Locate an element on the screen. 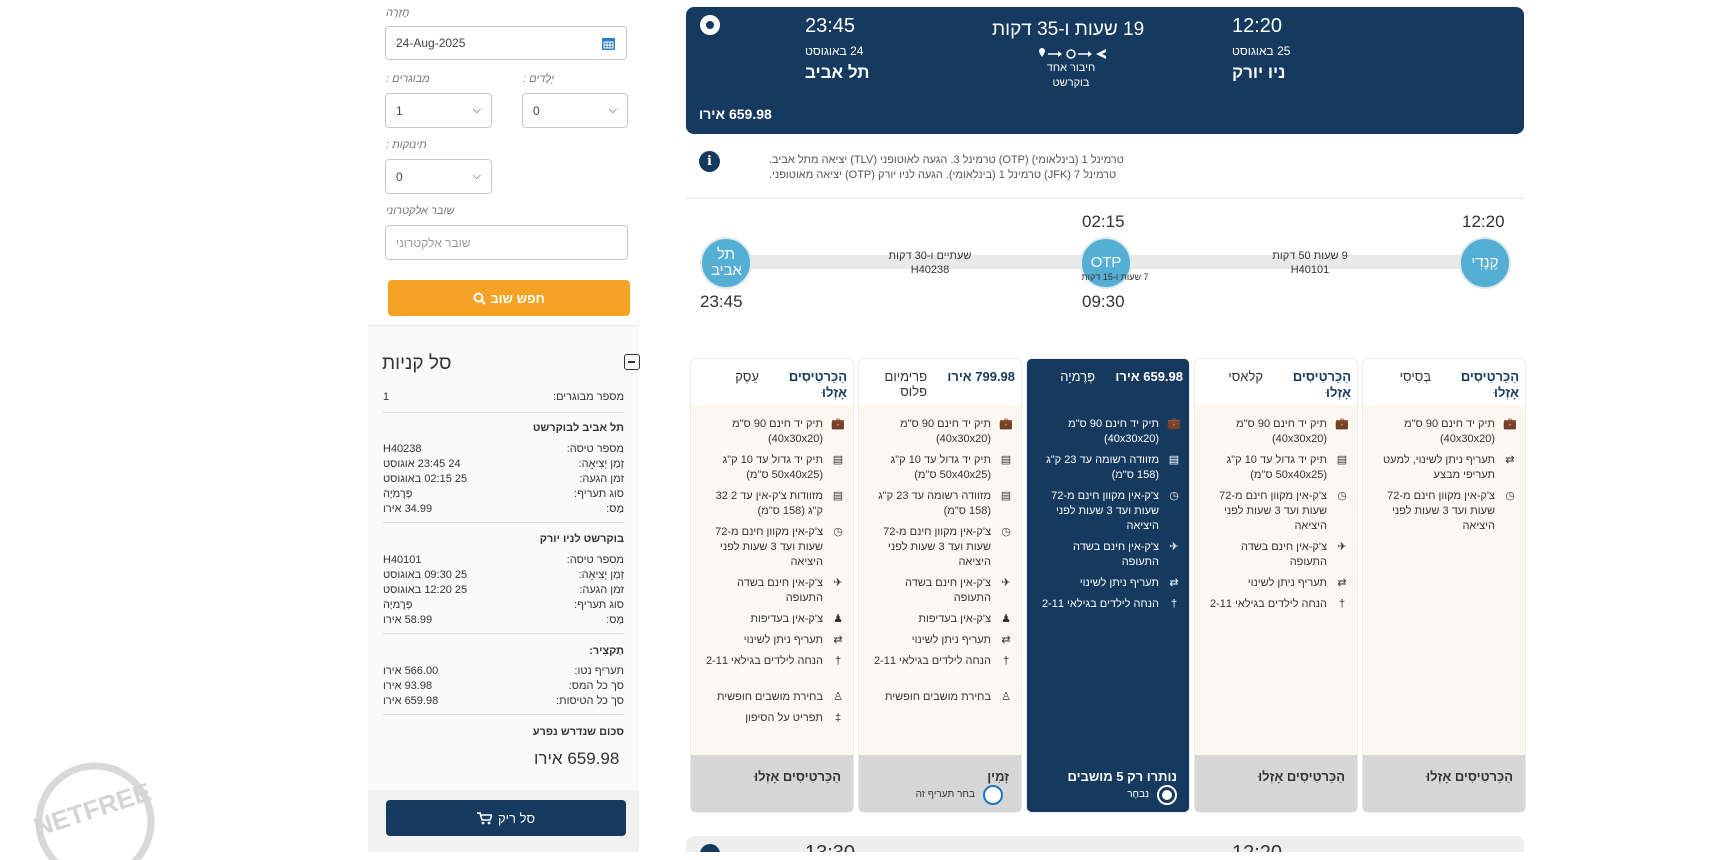  fare-name: קלאסי is located at coordinates (1245, 376).